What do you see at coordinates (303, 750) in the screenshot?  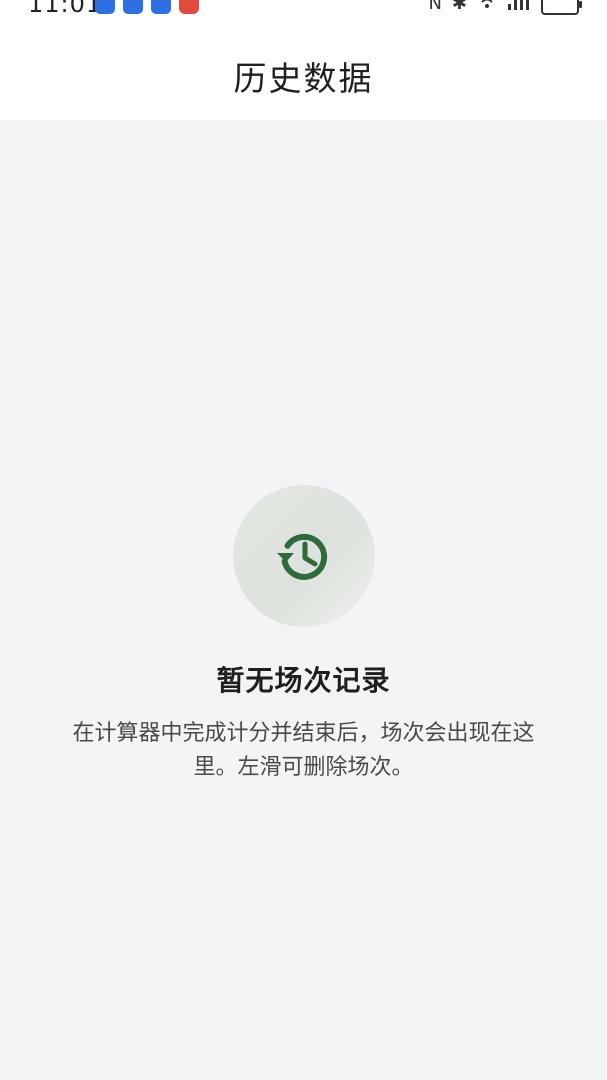 I see `empty-state-description: 在计算器中完成计分并结束后，场次会出现在这里。左滑可删除场次。` at bounding box center [303, 750].